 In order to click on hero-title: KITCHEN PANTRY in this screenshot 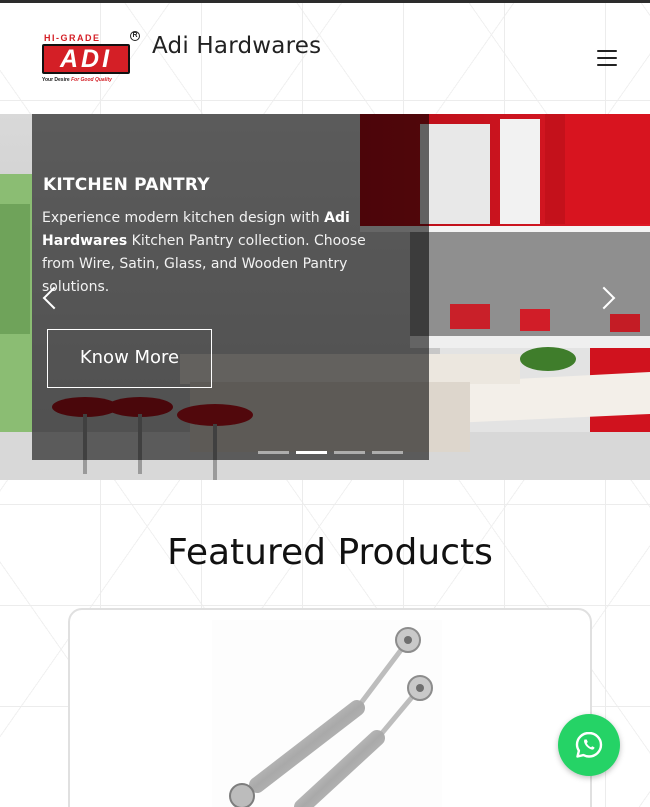, I will do `click(126, 185)`.